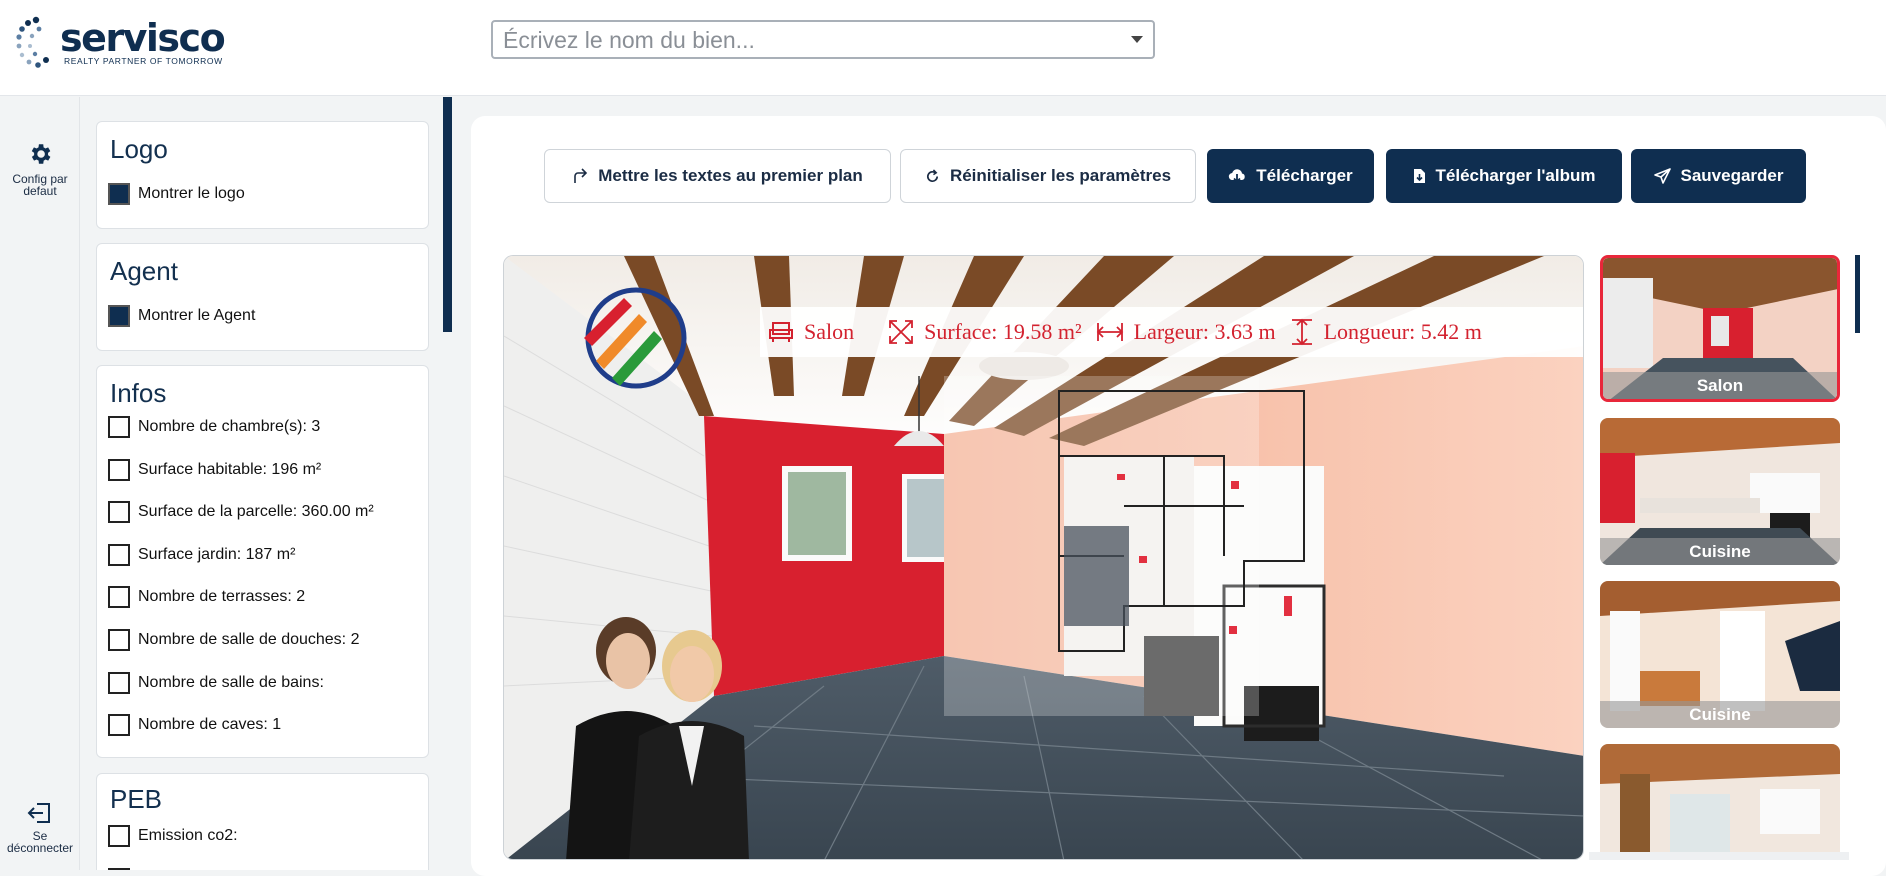  What do you see at coordinates (40, 842) in the screenshot?
I see `logout-label: Se déconnecter` at bounding box center [40, 842].